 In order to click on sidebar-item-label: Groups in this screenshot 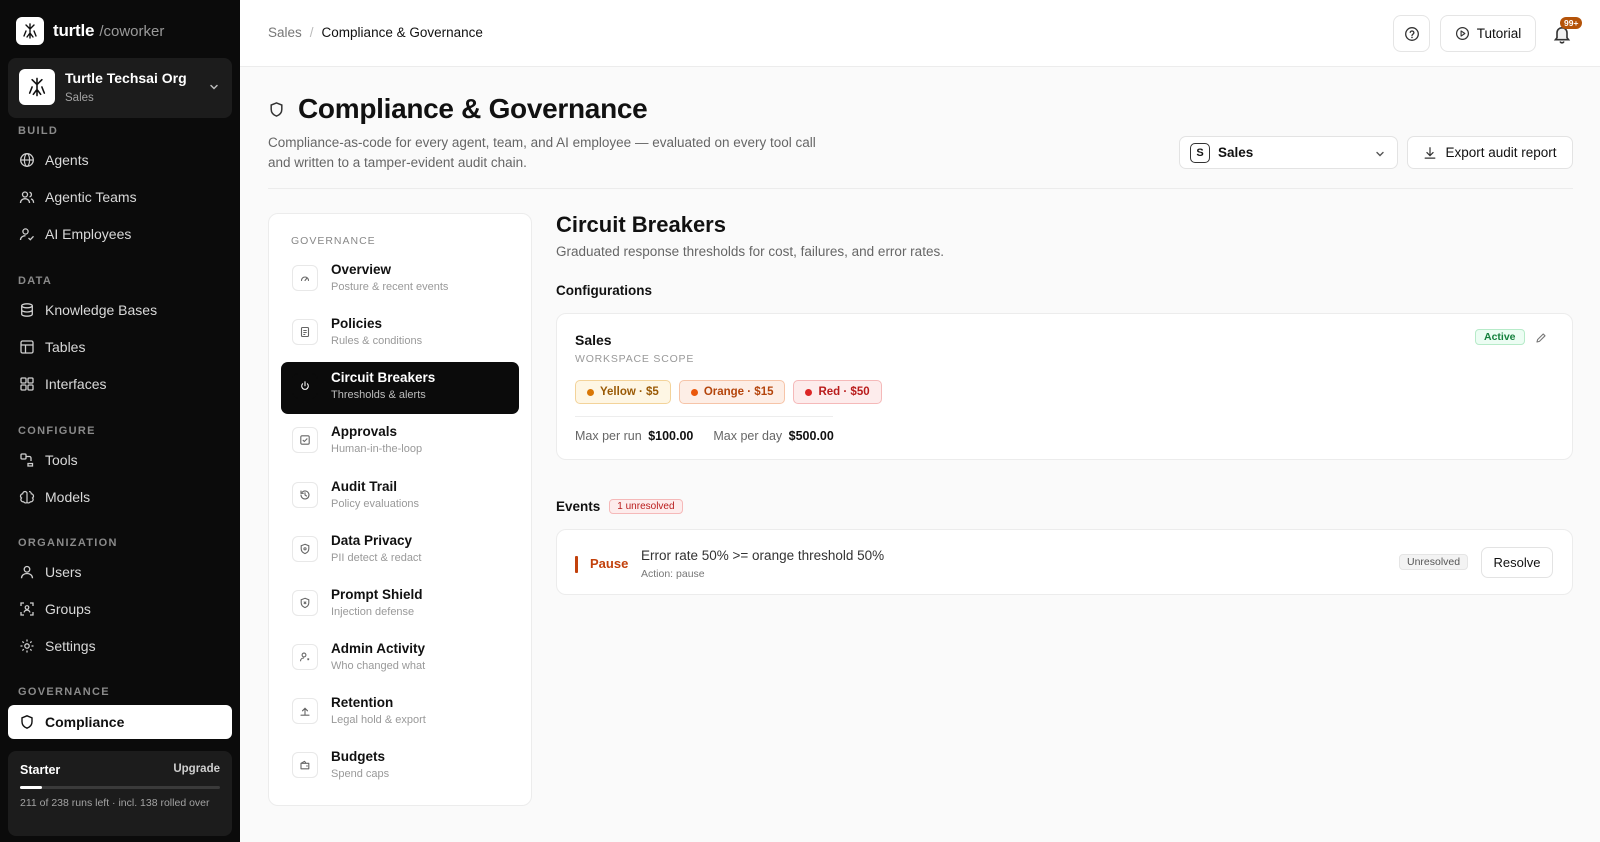, I will do `click(68, 609)`.